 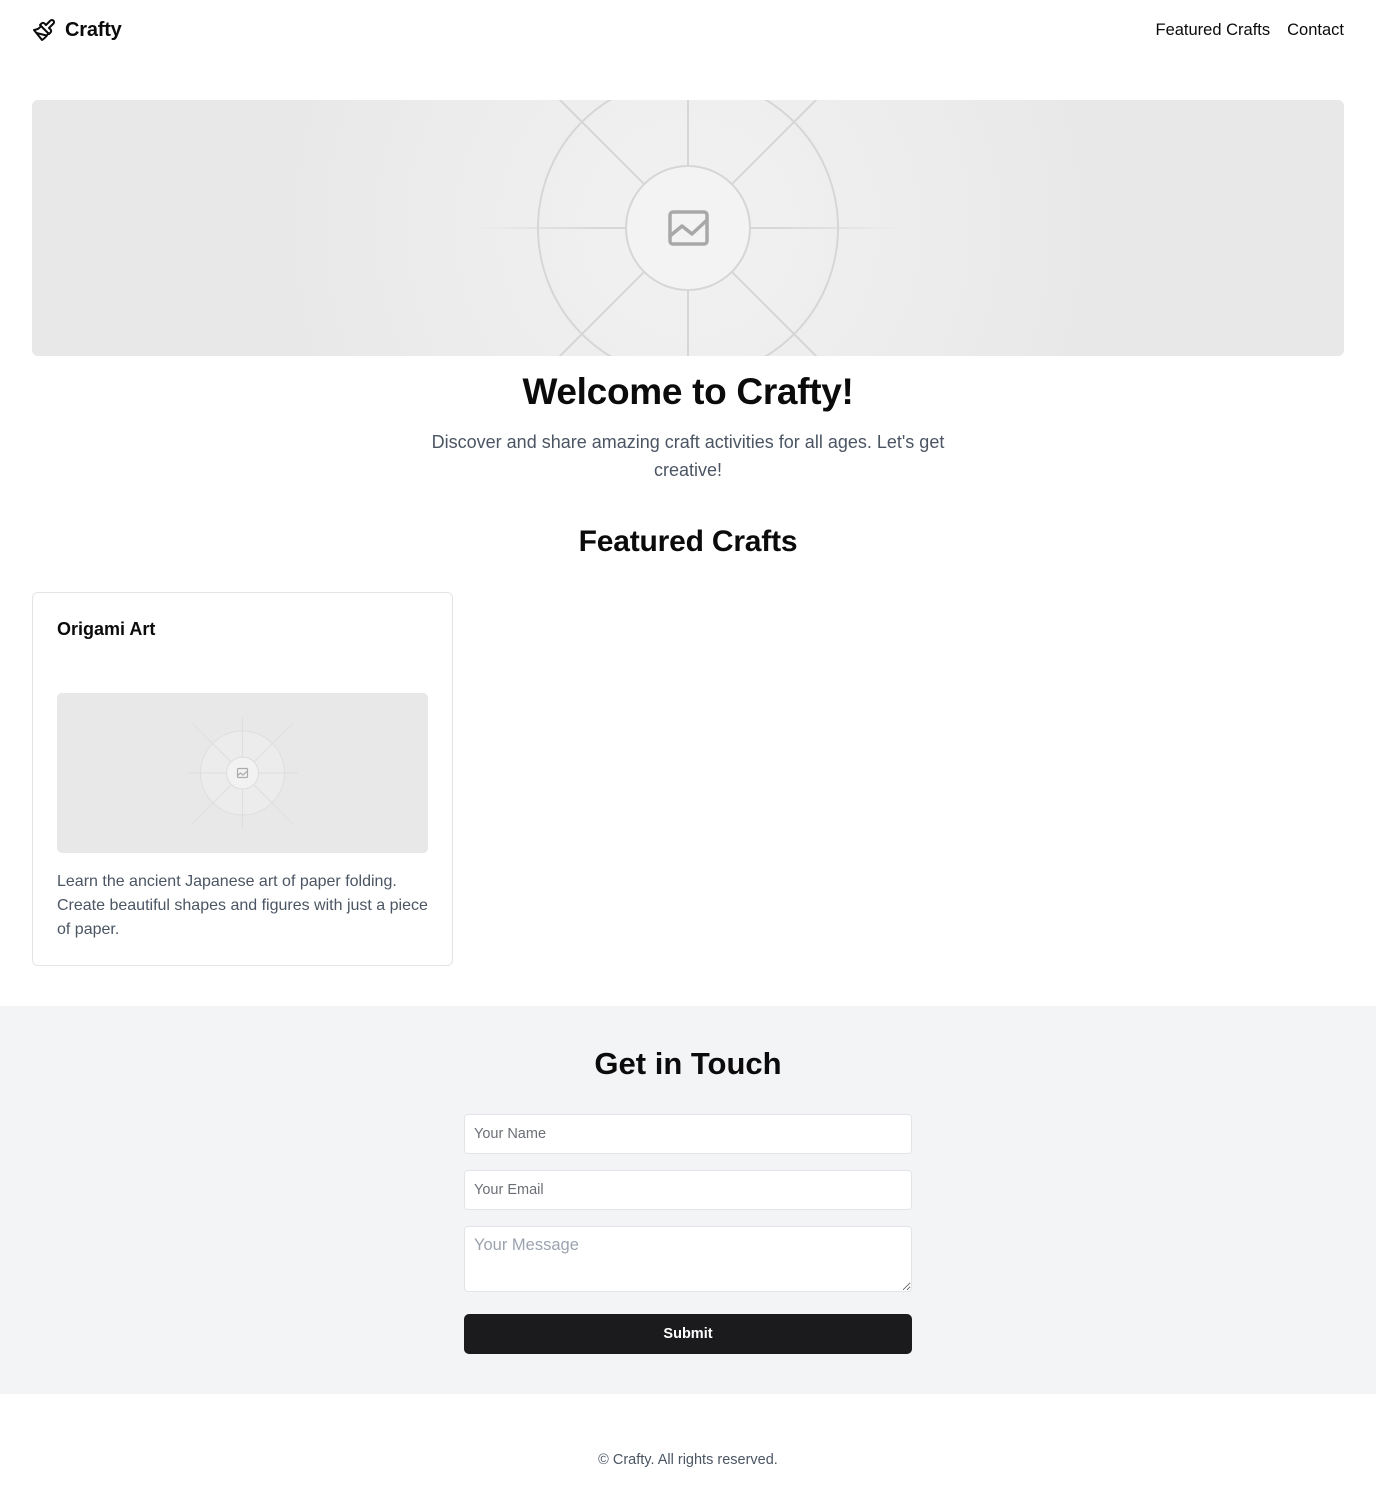 I want to click on footer-copyright: © Crafty. All rights reserved., so click(x=688, y=1460).